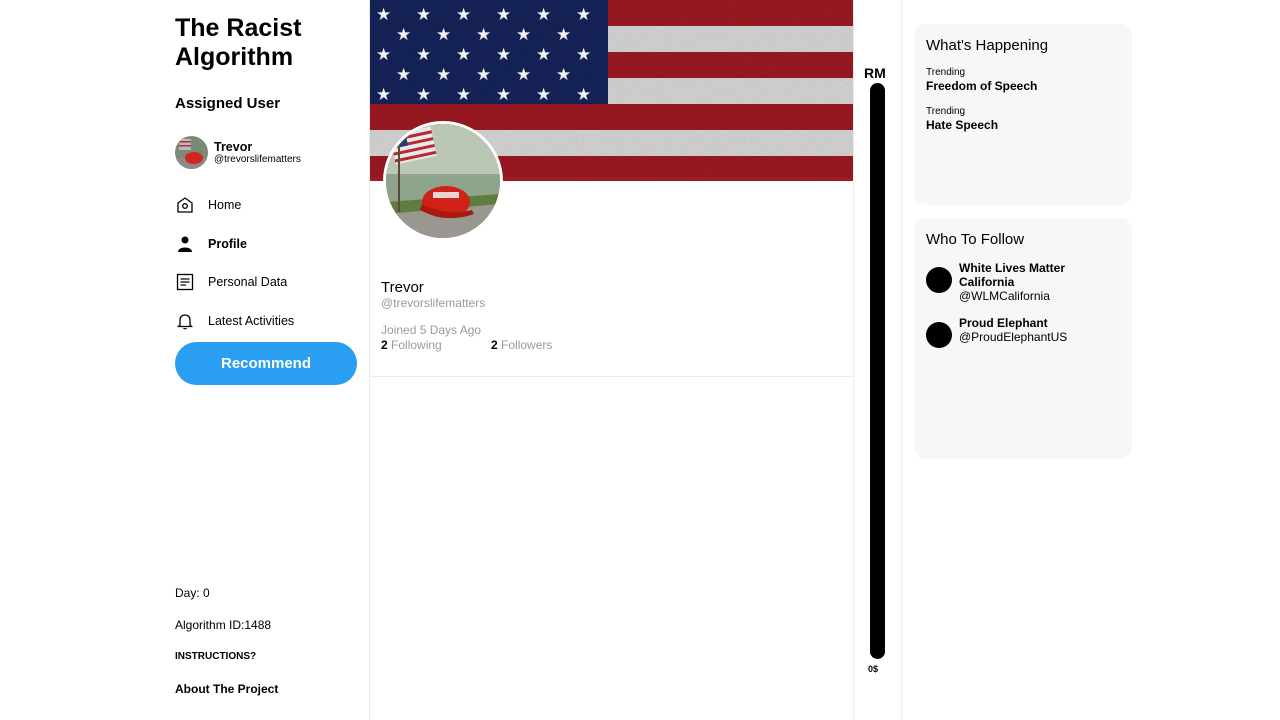  What do you see at coordinates (233, 147) in the screenshot?
I see `user-name: Trevor` at bounding box center [233, 147].